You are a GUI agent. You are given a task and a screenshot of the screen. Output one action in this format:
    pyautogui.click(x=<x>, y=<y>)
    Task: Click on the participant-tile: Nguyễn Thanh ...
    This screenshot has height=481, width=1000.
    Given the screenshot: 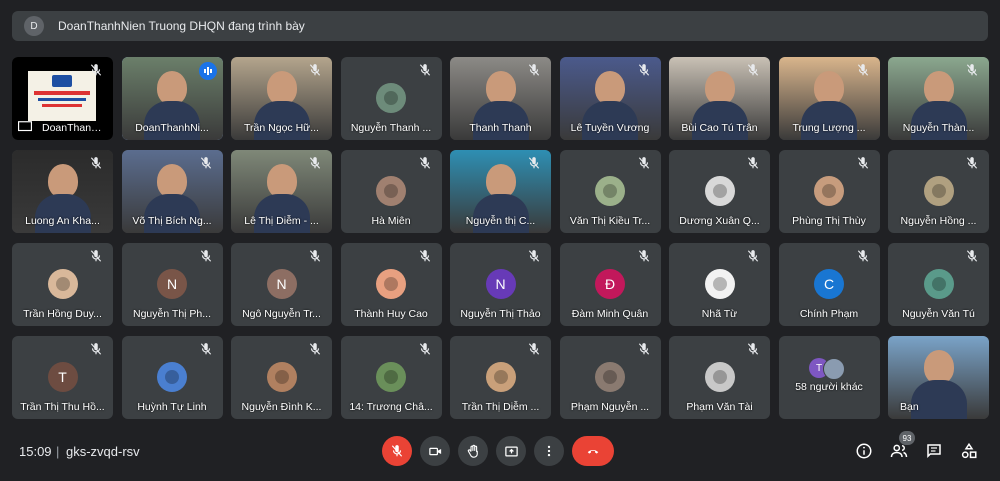 What is the action you would take?
    pyautogui.click(x=391, y=98)
    